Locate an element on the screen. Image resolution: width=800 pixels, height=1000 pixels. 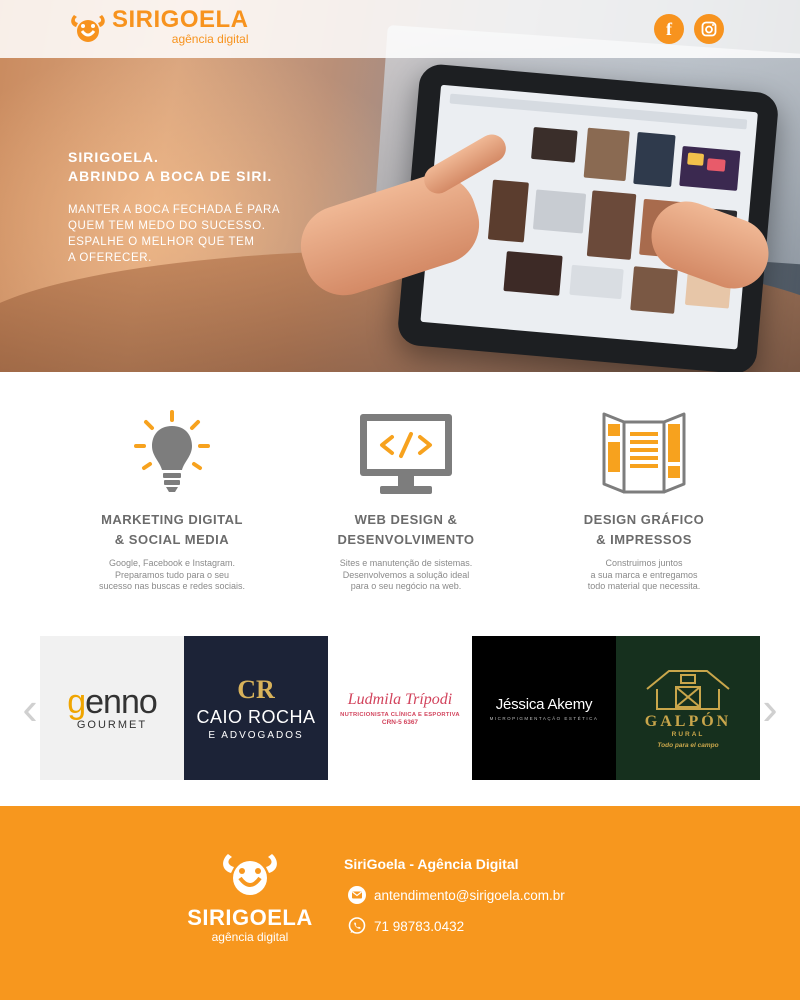
footer-phone-row: 71 98783.0432 is located at coordinates (406, 926).